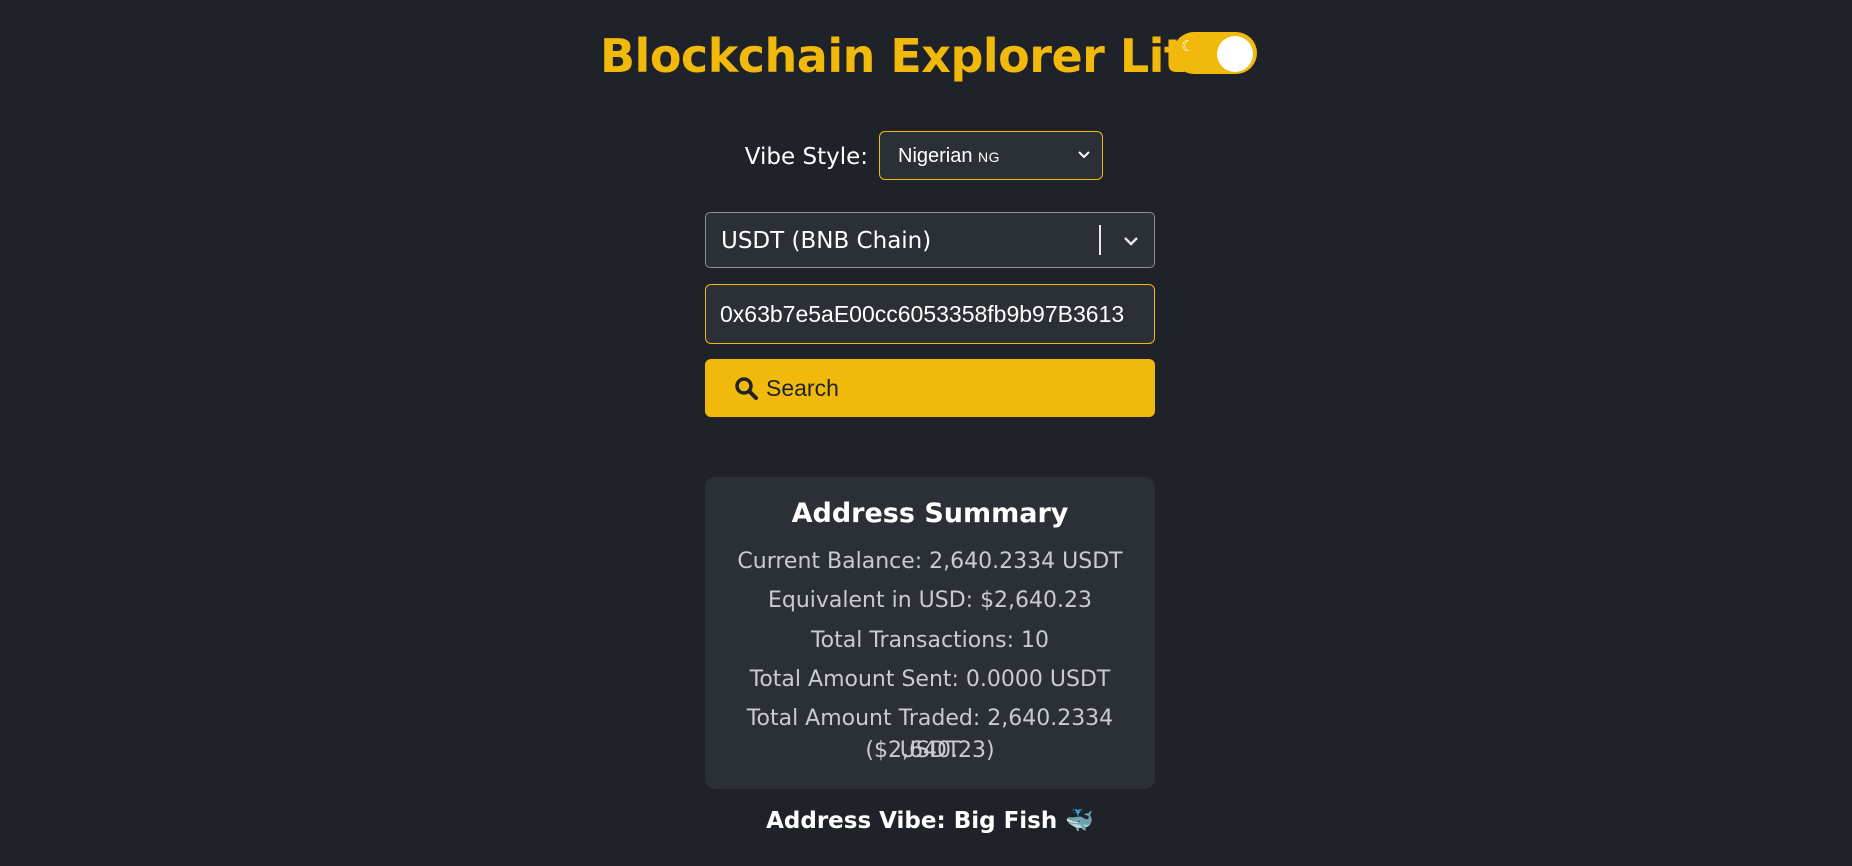 The image size is (1852, 866). I want to click on search-button-label: Search, so click(802, 388).